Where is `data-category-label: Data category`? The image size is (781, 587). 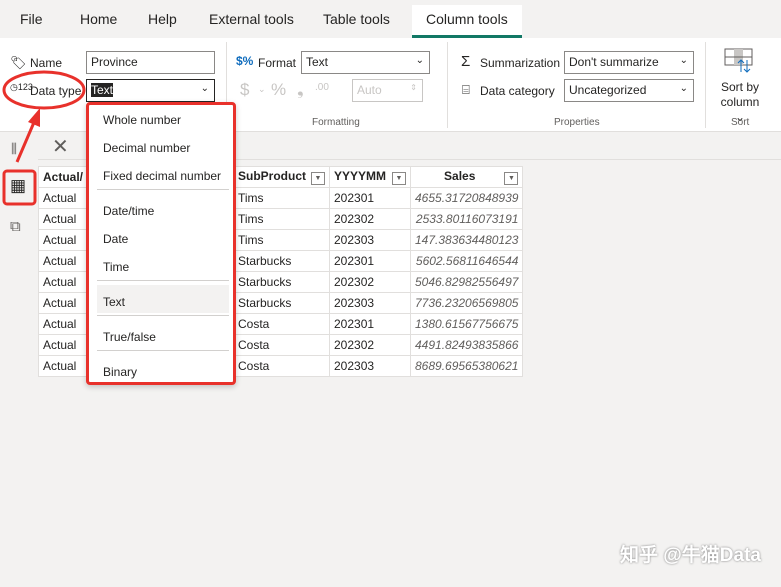
data-category-label: Data category is located at coordinates (517, 91).